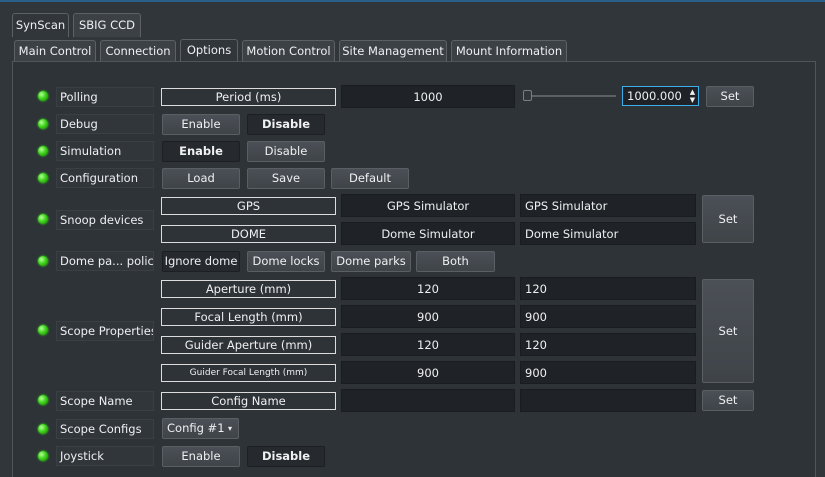 This screenshot has width=825, height=477. What do you see at coordinates (608, 288) in the screenshot?
I see `aperture-input: 120` at bounding box center [608, 288].